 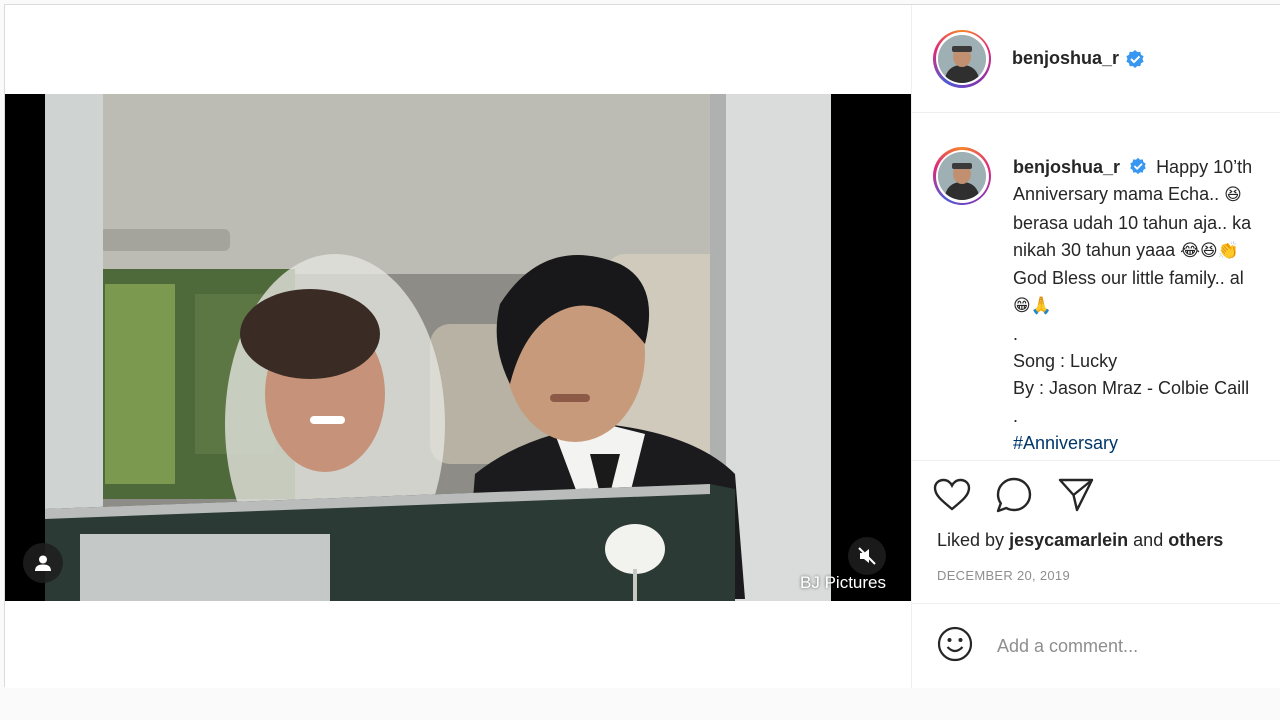 What do you see at coordinates (1065, 58) in the screenshot?
I see `post-author-username: benjoshua_r` at bounding box center [1065, 58].